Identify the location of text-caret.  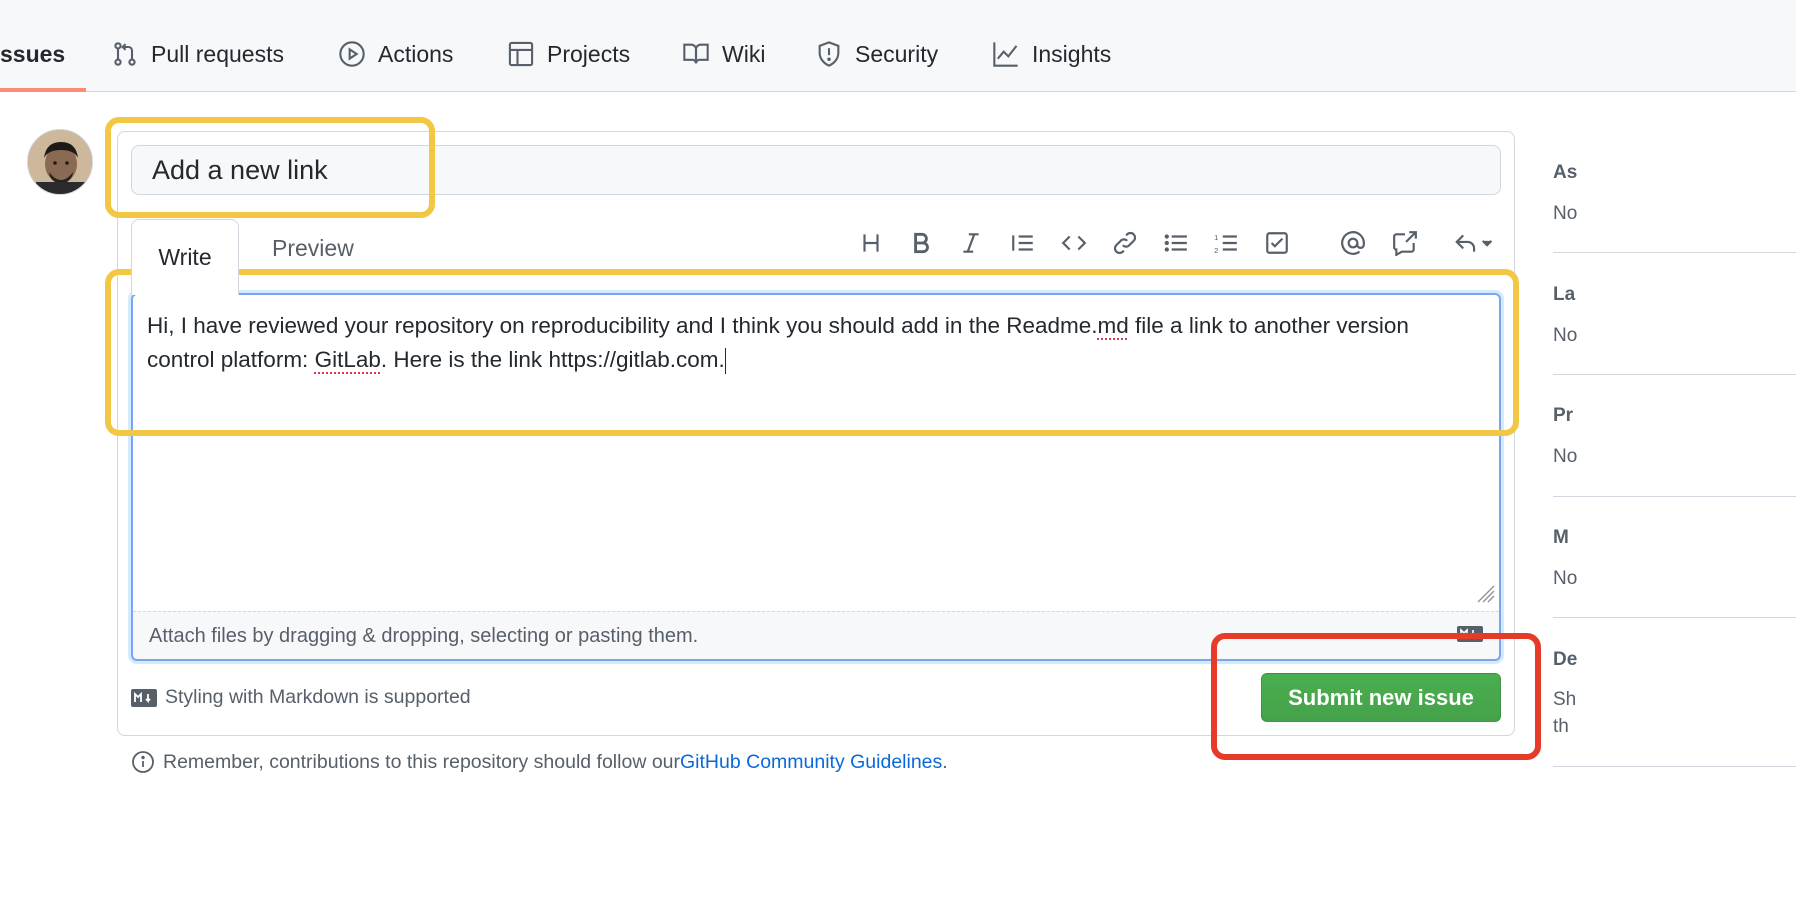
(725, 361).